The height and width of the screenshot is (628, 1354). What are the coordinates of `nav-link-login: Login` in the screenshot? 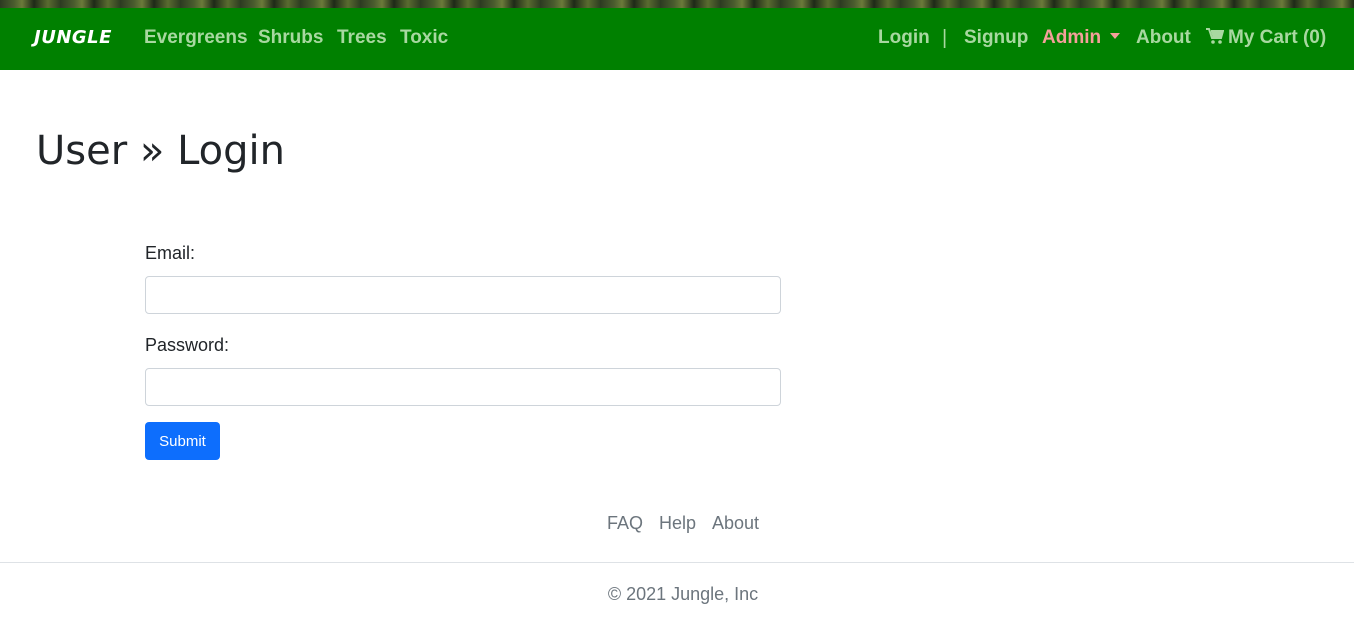 It's located at (904, 38).